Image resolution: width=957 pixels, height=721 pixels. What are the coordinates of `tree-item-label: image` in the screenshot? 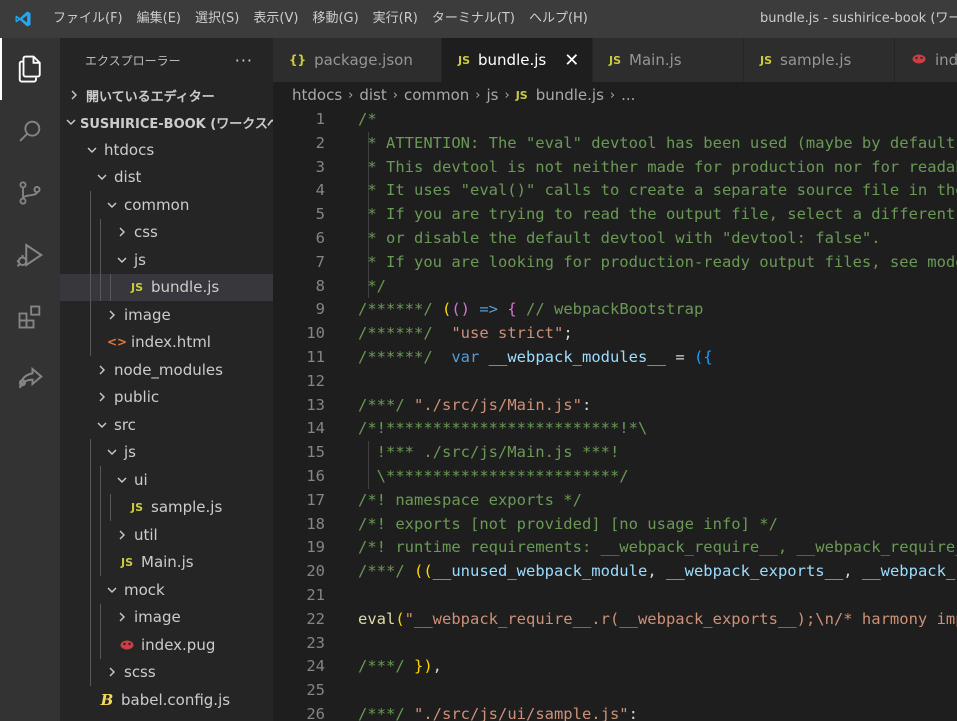 It's located at (157, 617).